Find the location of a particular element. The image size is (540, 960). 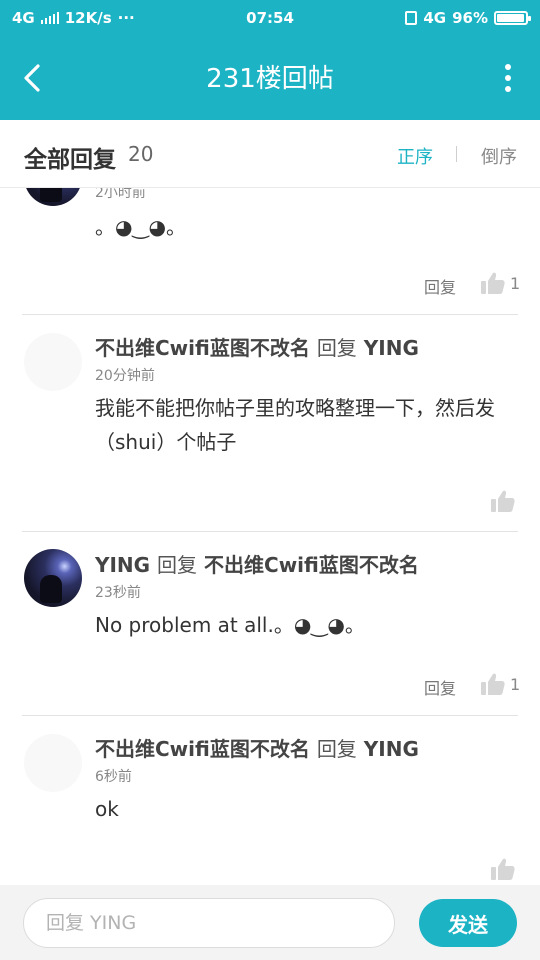

network-speed: 12K/s is located at coordinates (88, 18).